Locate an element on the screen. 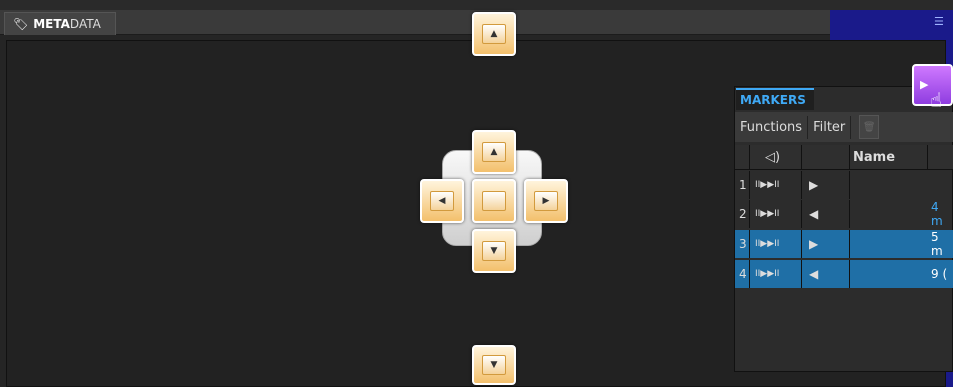  dock-center-target is located at coordinates (494, 201).